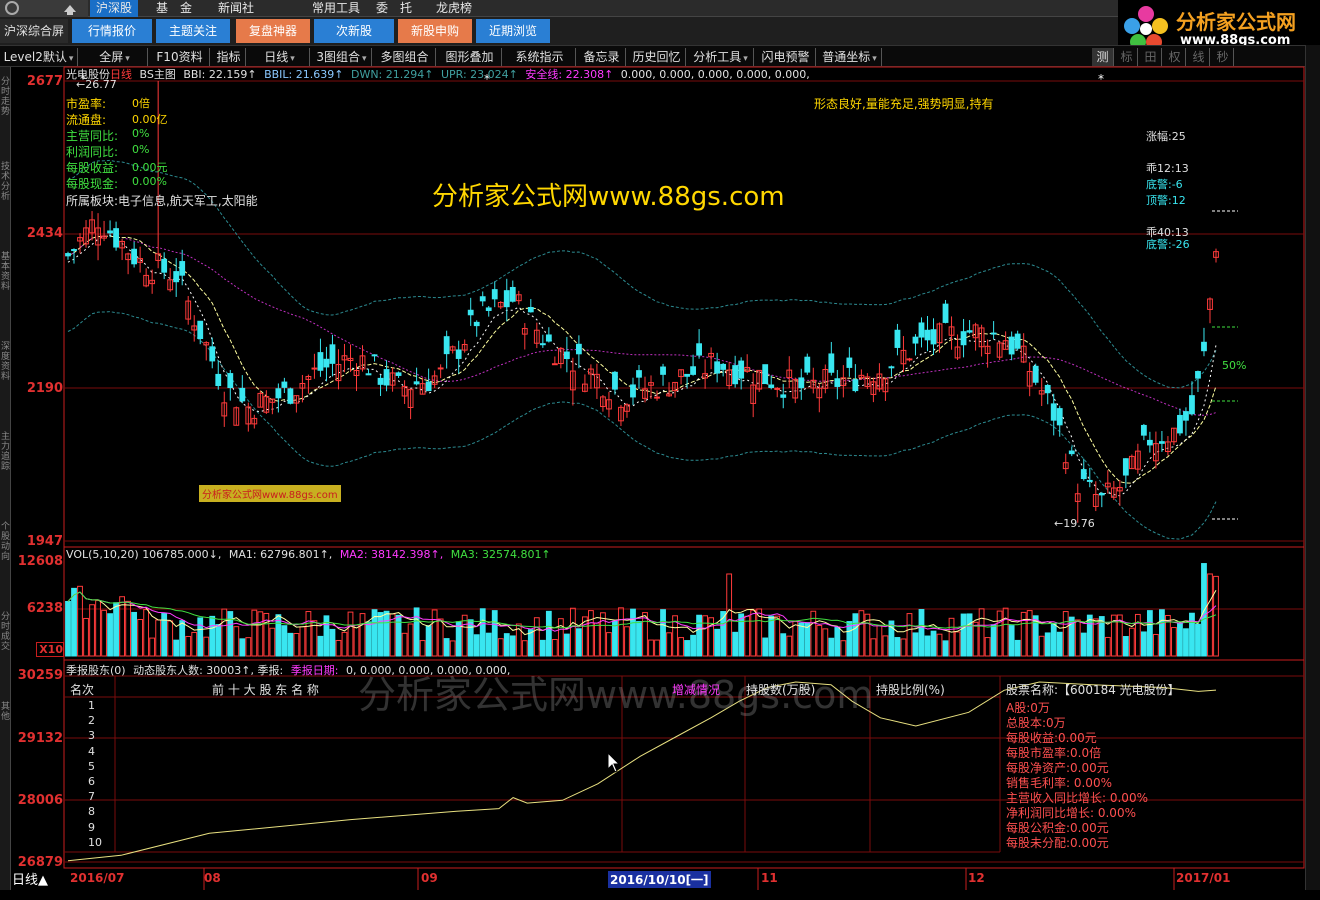 The height and width of the screenshot is (900, 1320). I want to click on extra-values: 0.000, 0.000, 0.000, 0.000, 0.000,, so click(715, 74).